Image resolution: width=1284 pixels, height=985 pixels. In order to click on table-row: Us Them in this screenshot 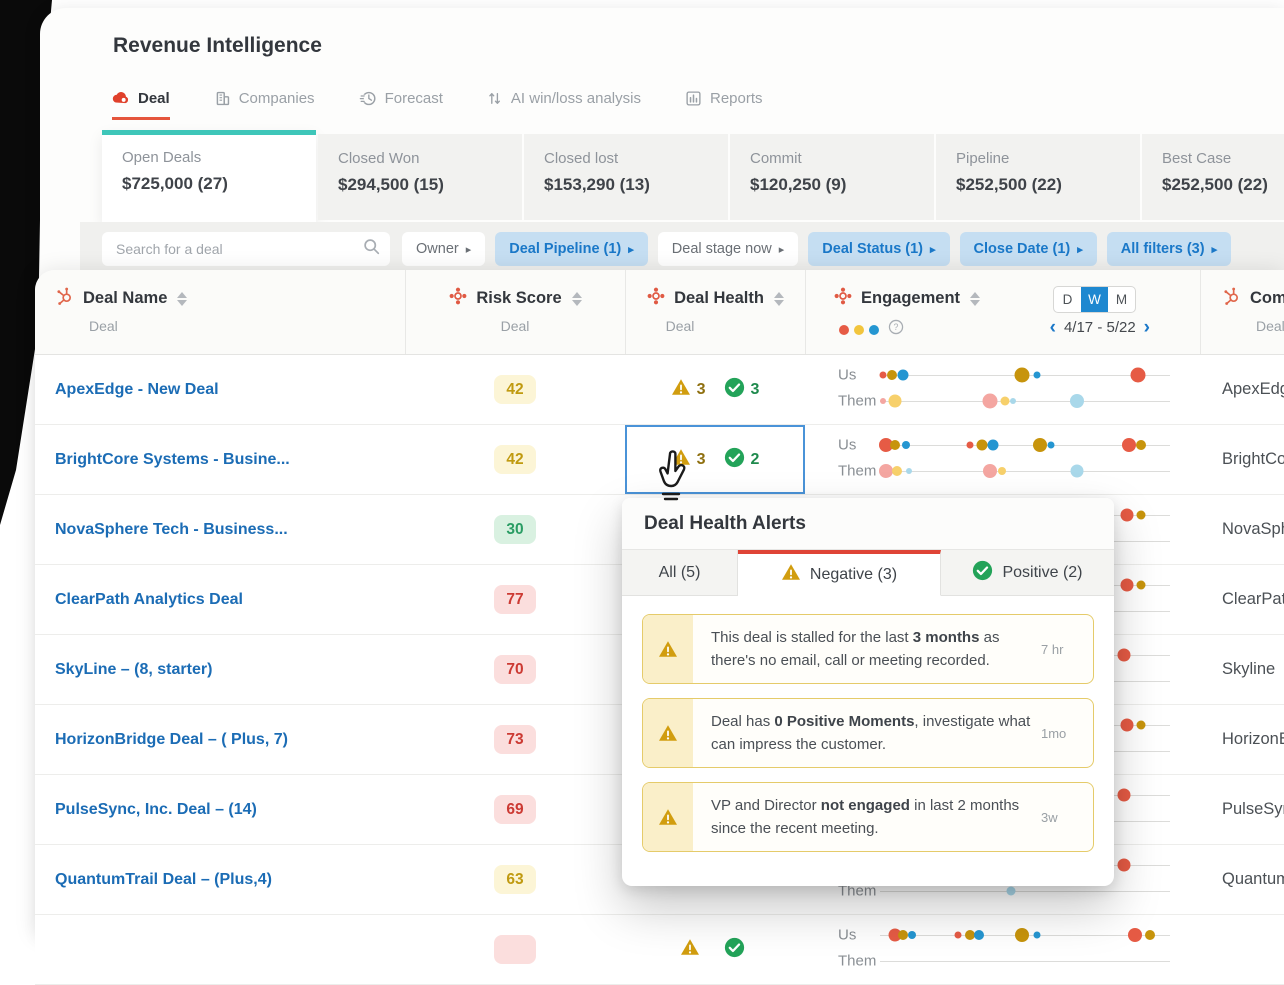, I will do `click(659, 950)`.